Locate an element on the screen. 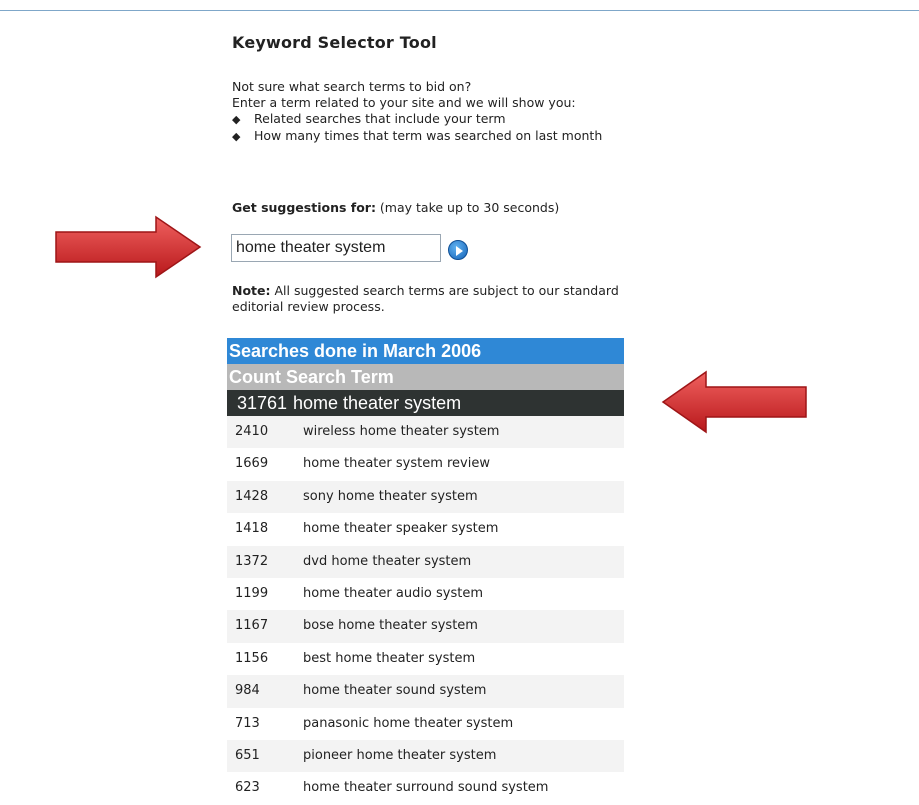 This screenshot has height=805, width=919. row-term: home theater speaker system is located at coordinates (401, 529).